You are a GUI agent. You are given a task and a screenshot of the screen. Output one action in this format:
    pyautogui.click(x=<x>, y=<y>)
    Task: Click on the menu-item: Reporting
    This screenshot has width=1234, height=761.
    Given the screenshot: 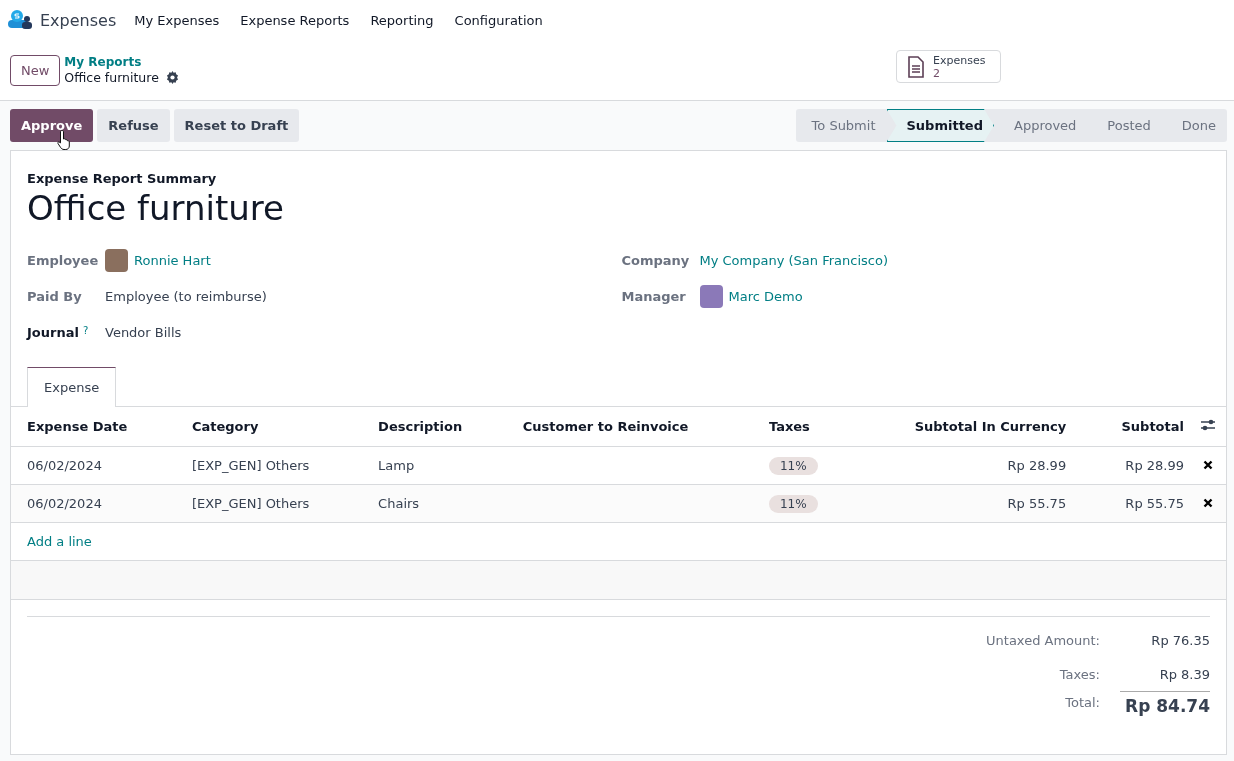 What is the action you would take?
    pyautogui.click(x=402, y=20)
    